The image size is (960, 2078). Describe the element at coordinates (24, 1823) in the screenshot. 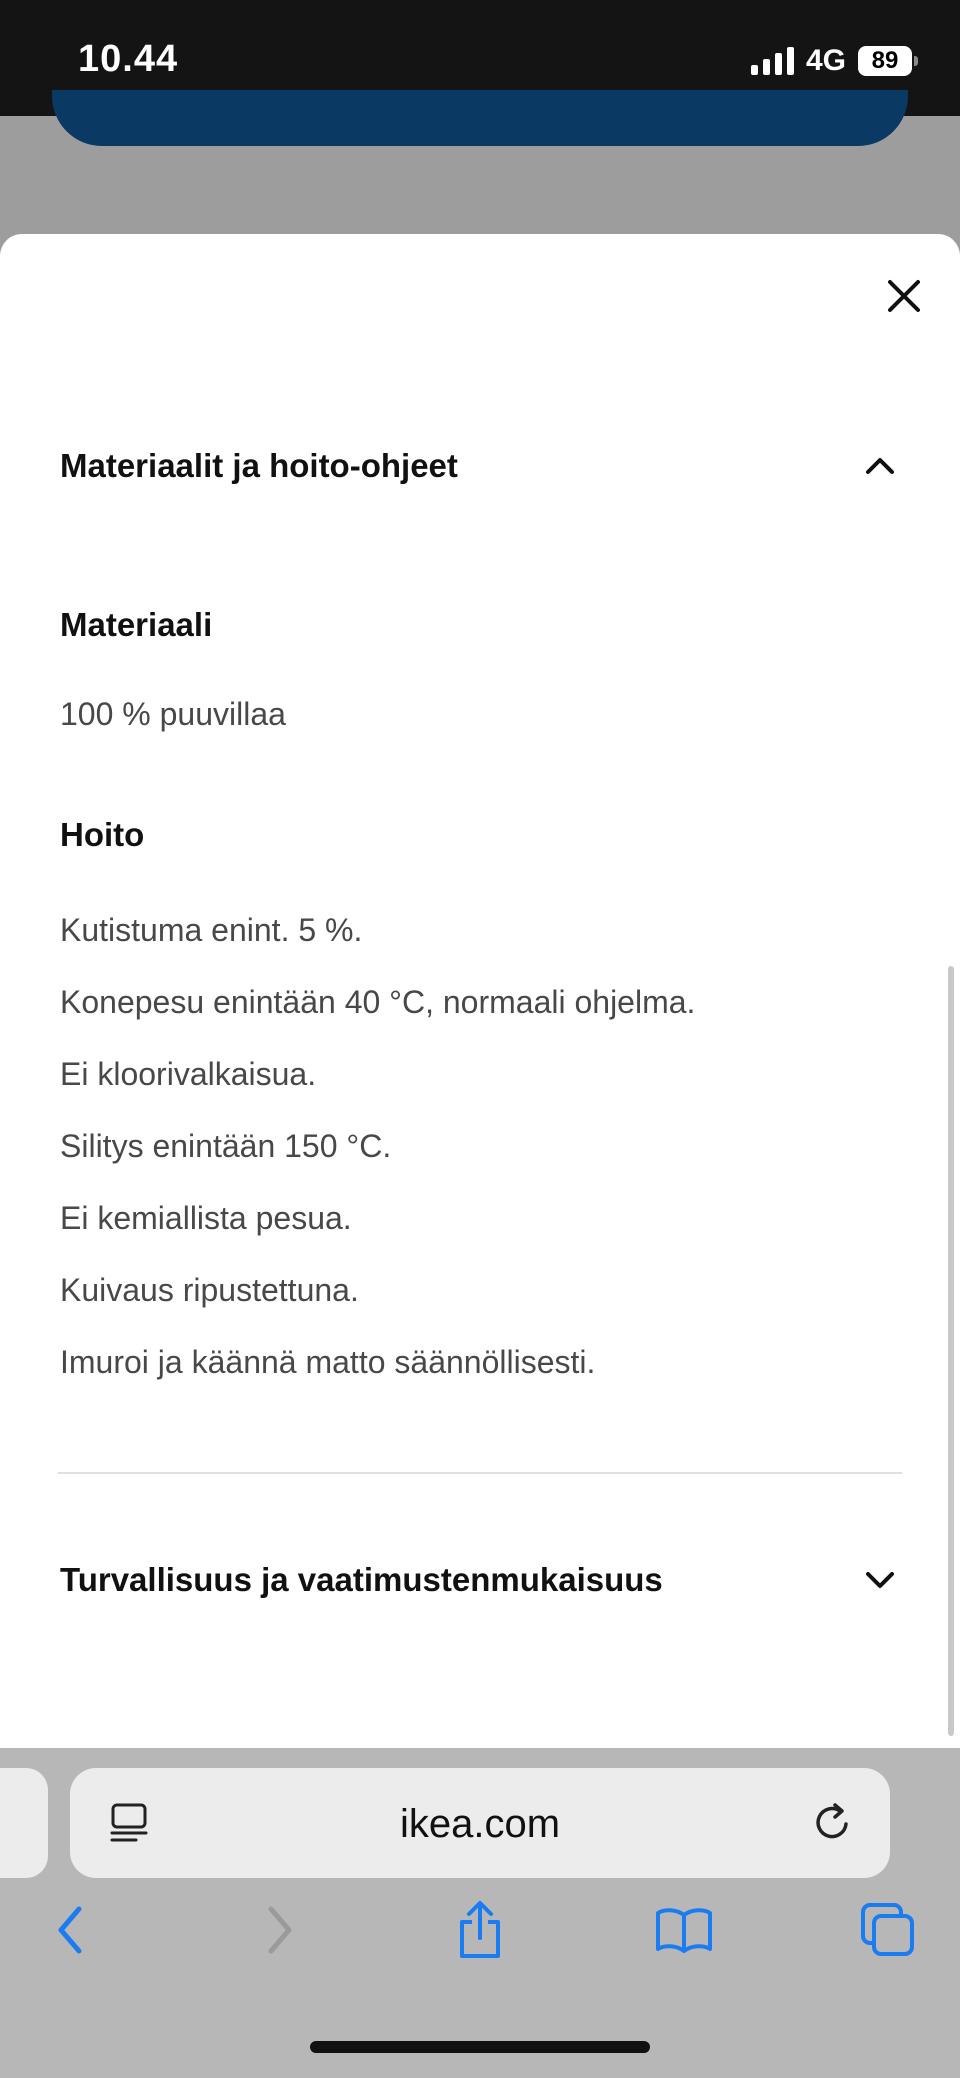

I see `previous-tab-preview` at that location.